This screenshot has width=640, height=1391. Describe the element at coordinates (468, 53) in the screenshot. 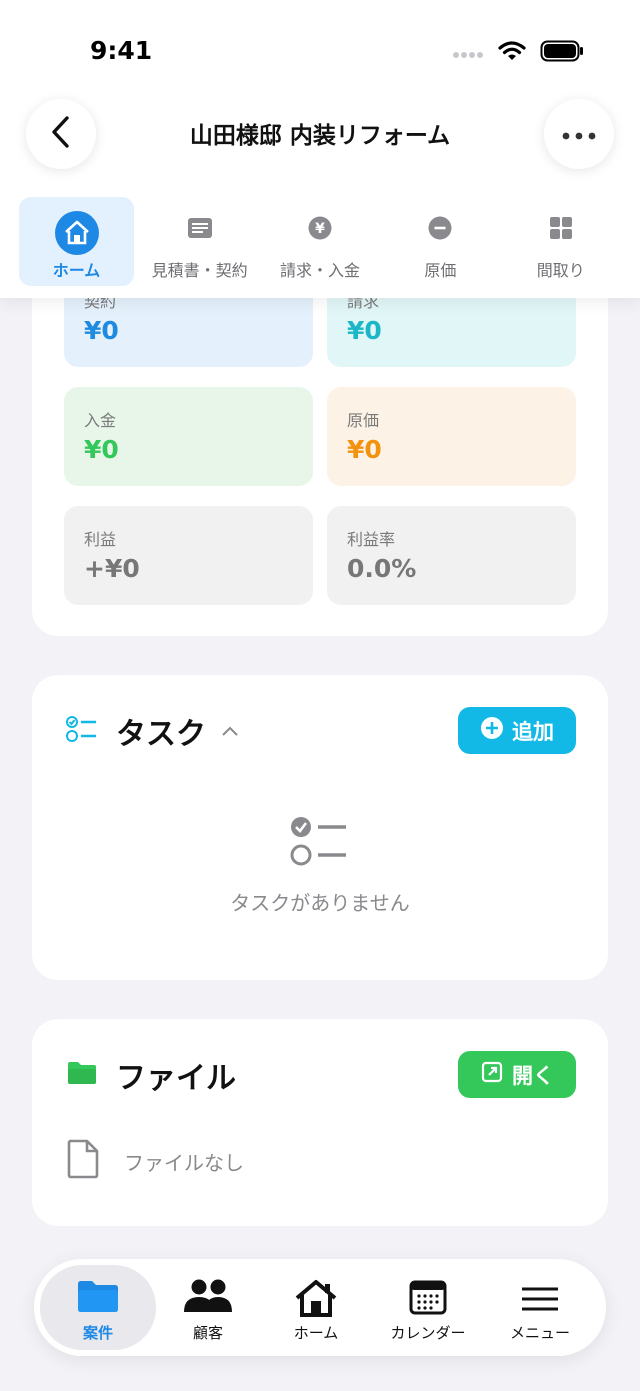

I see `signal-icon` at that location.